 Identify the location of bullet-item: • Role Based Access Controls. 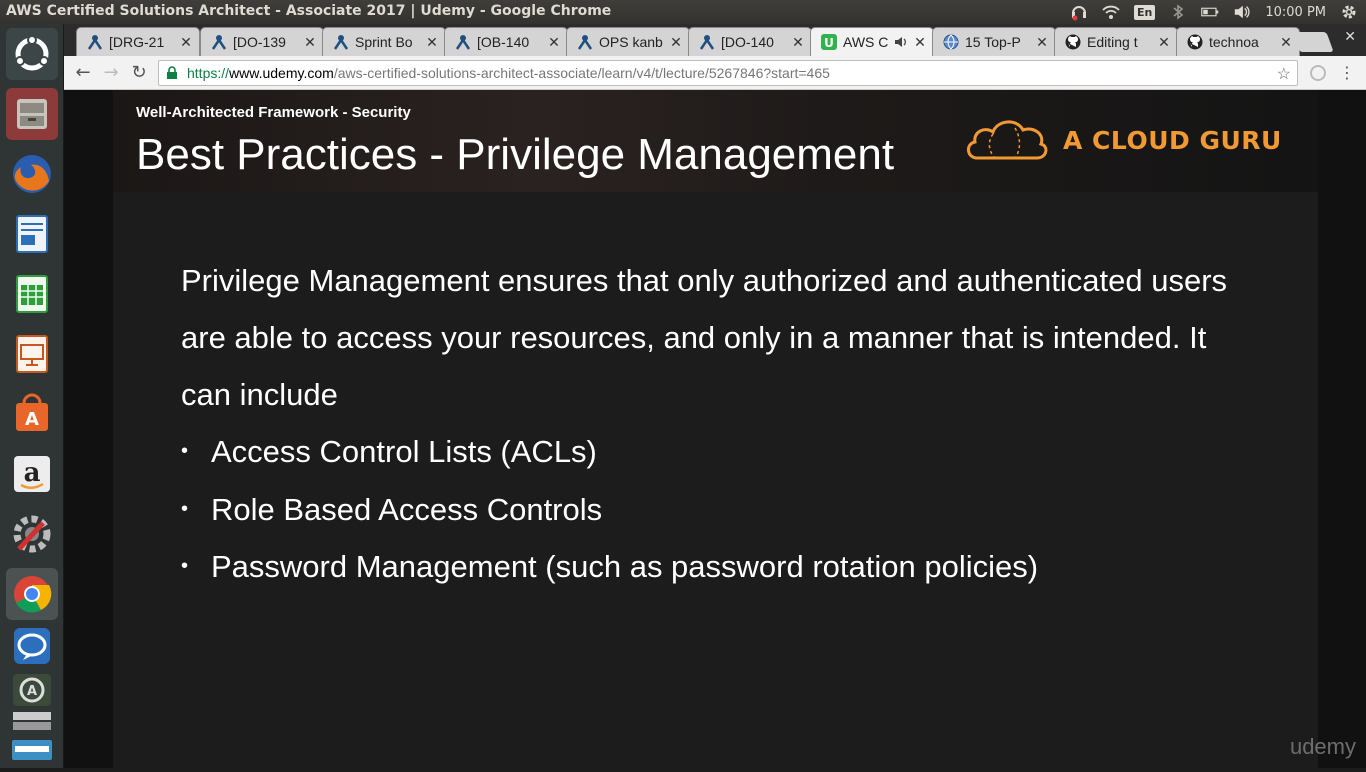
(609, 510).